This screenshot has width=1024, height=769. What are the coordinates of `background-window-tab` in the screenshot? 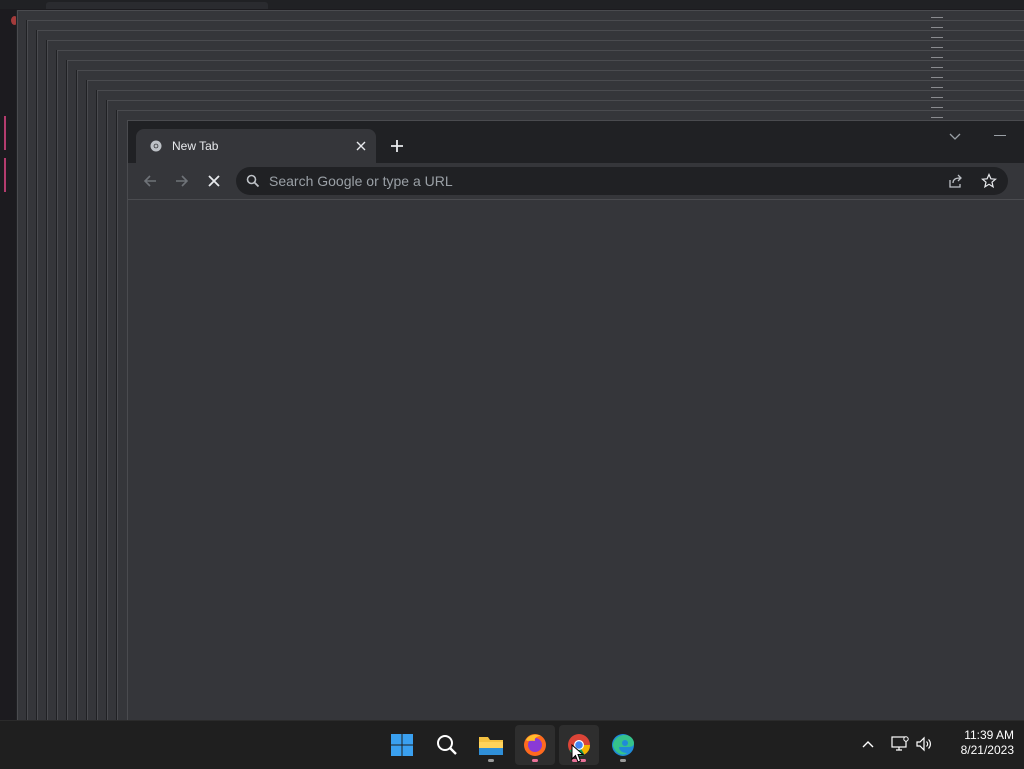 It's located at (157, 5).